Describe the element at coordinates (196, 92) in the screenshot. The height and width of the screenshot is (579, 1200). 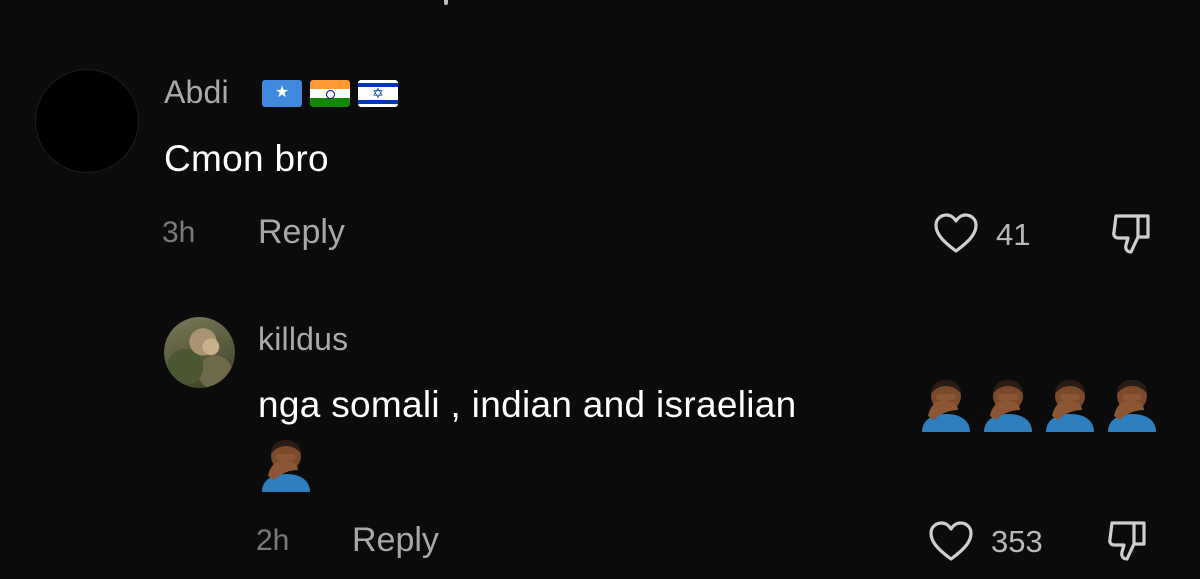
I see `username: Abdi` at that location.